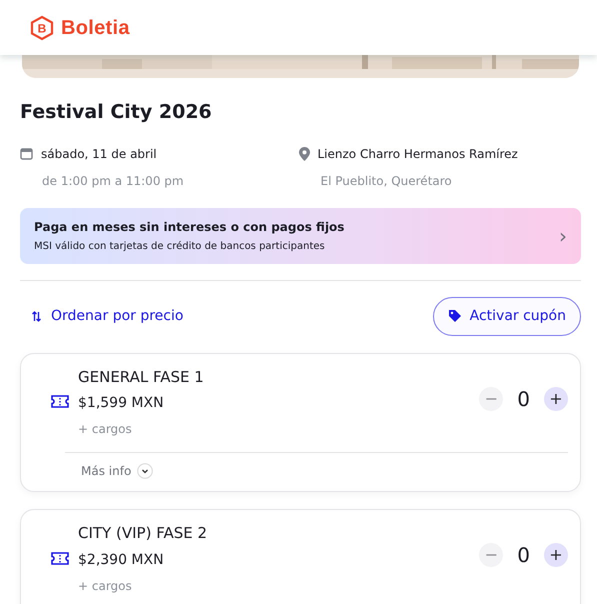 The width and height of the screenshot is (597, 604). What do you see at coordinates (99, 154) in the screenshot?
I see `event-date: sábado, 11 de abril` at bounding box center [99, 154].